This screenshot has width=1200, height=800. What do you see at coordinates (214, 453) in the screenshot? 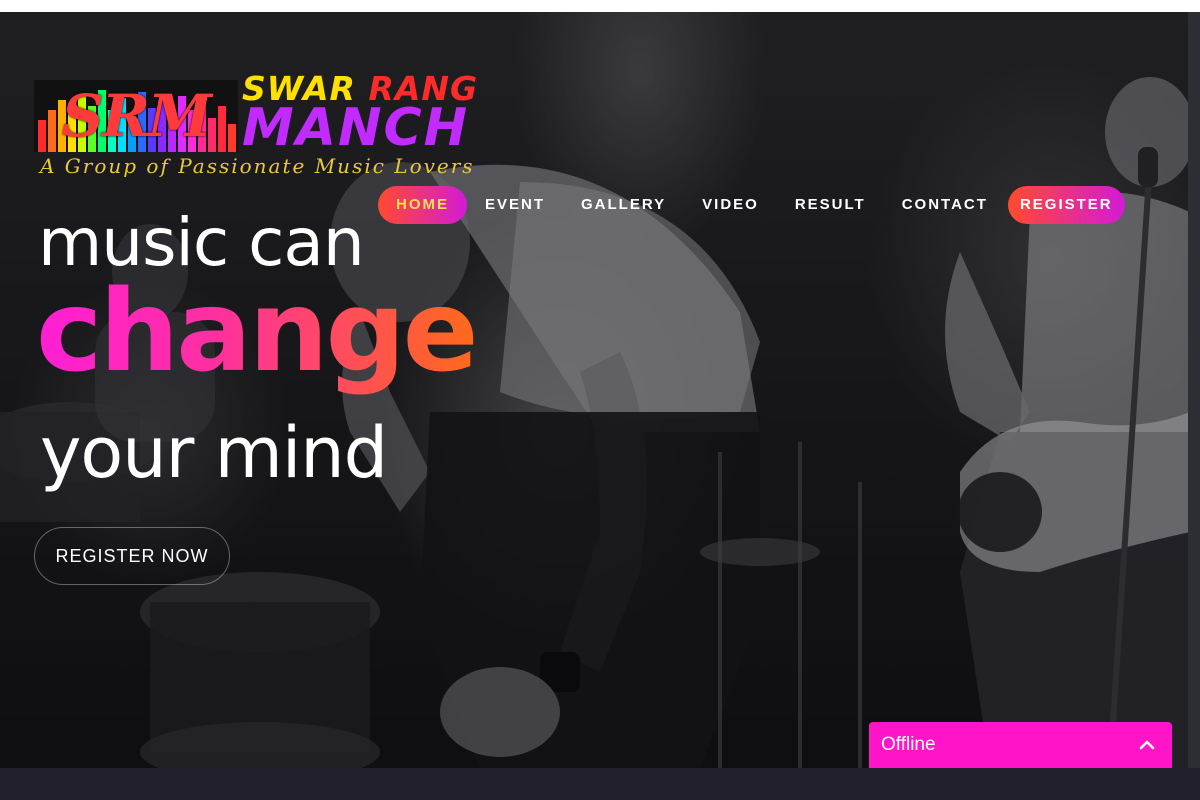
I see `hero-headline-line3: your mind` at bounding box center [214, 453].